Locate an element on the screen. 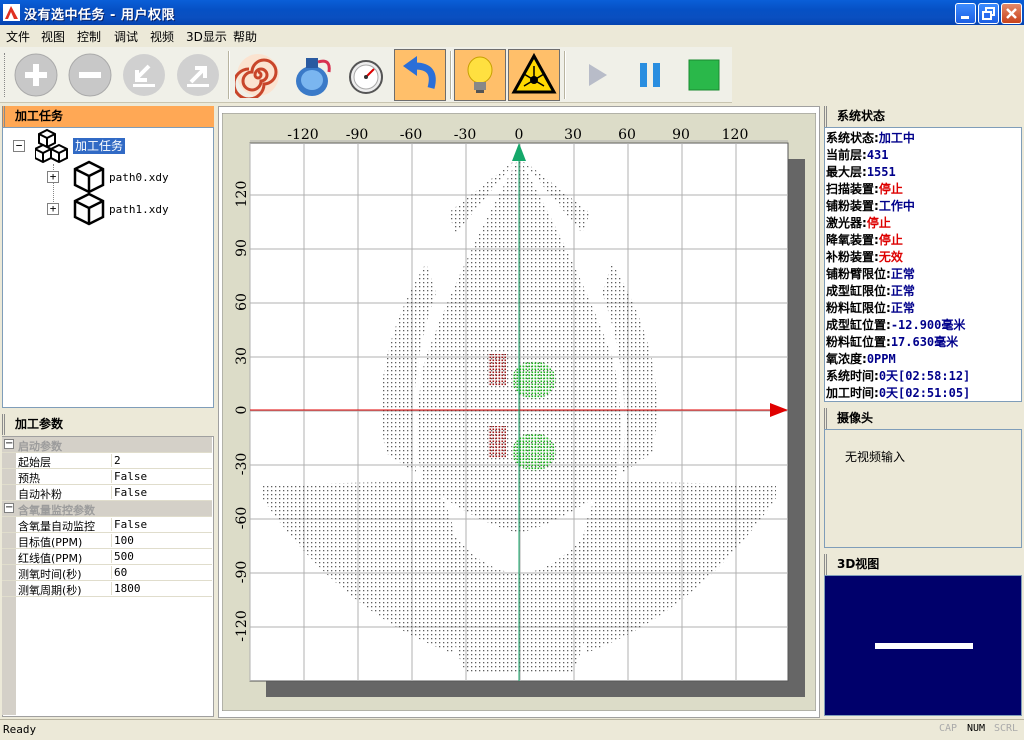 This screenshot has height=740, width=1024. light-bulb-icon is located at coordinates (480, 74).